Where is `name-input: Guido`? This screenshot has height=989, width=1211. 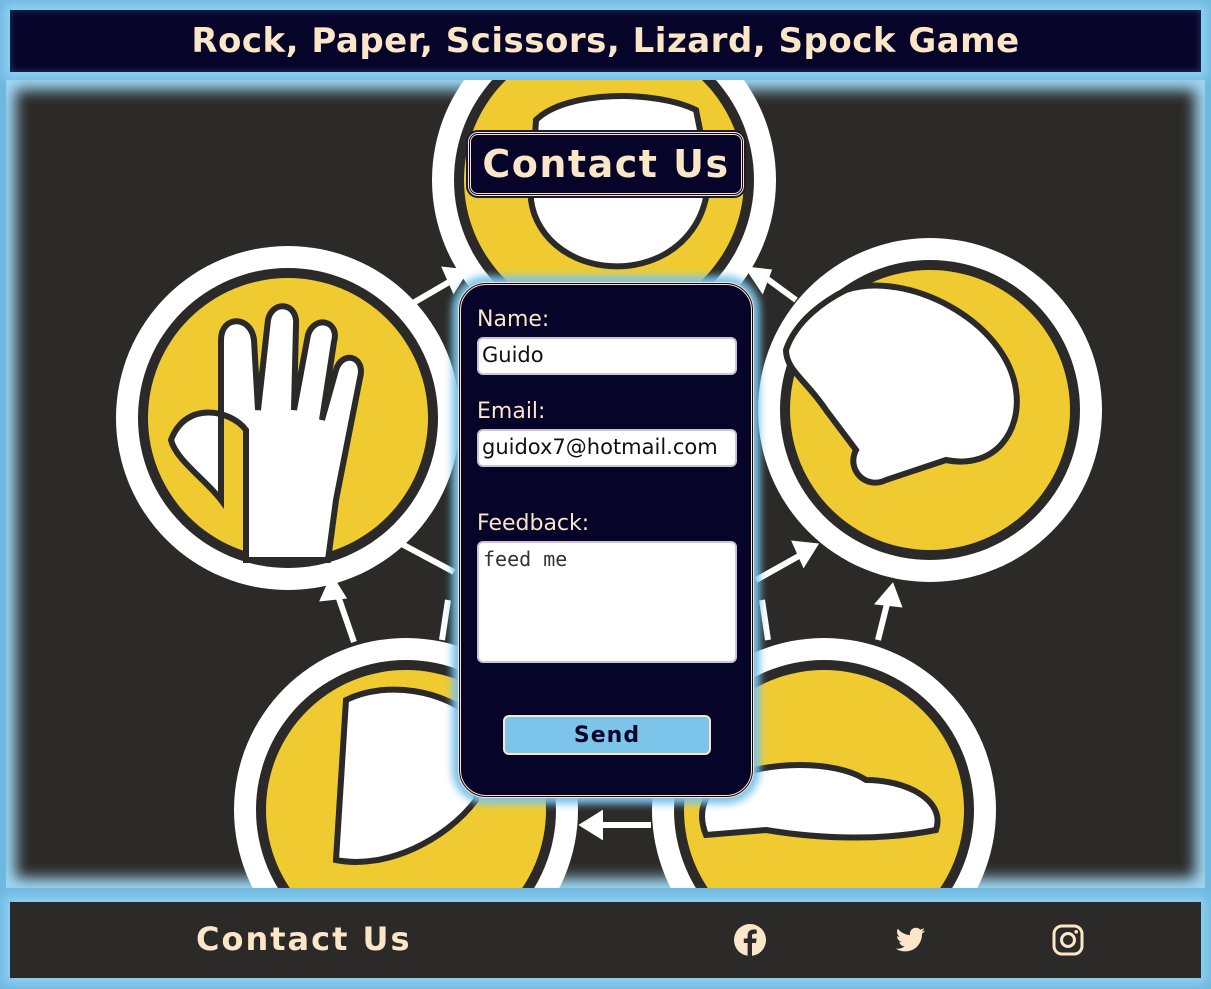
name-input: Guido is located at coordinates (607, 356).